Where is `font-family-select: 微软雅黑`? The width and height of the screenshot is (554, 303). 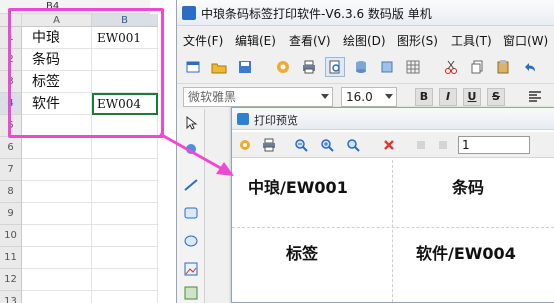
font-family-select: 微软雅黑 is located at coordinates (258, 97).